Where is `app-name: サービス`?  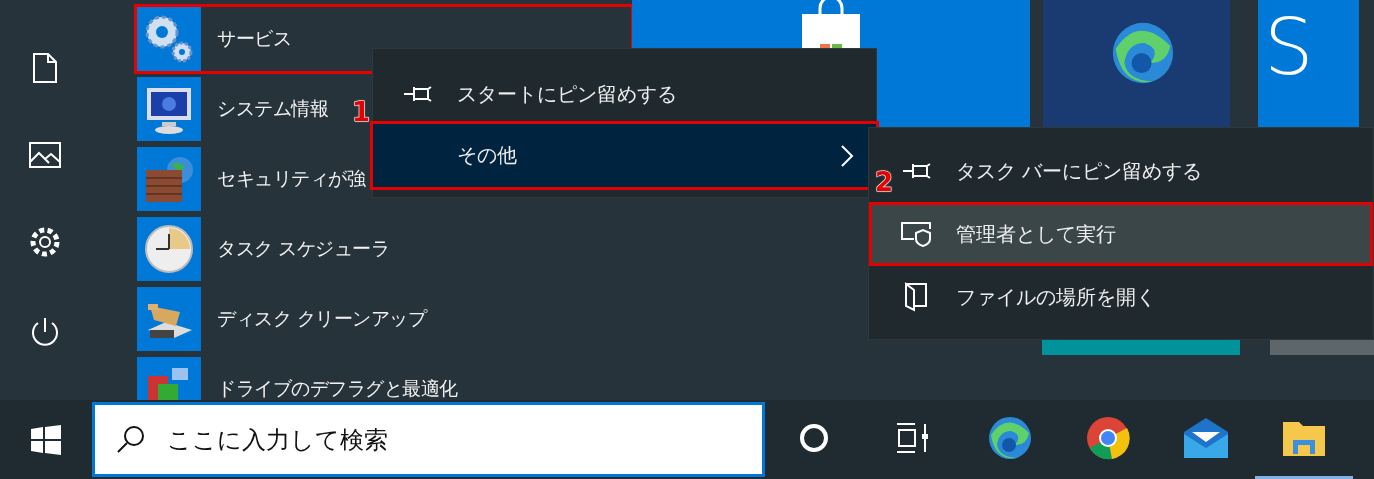
app-name: サービス is located at coordinates (254, 38).